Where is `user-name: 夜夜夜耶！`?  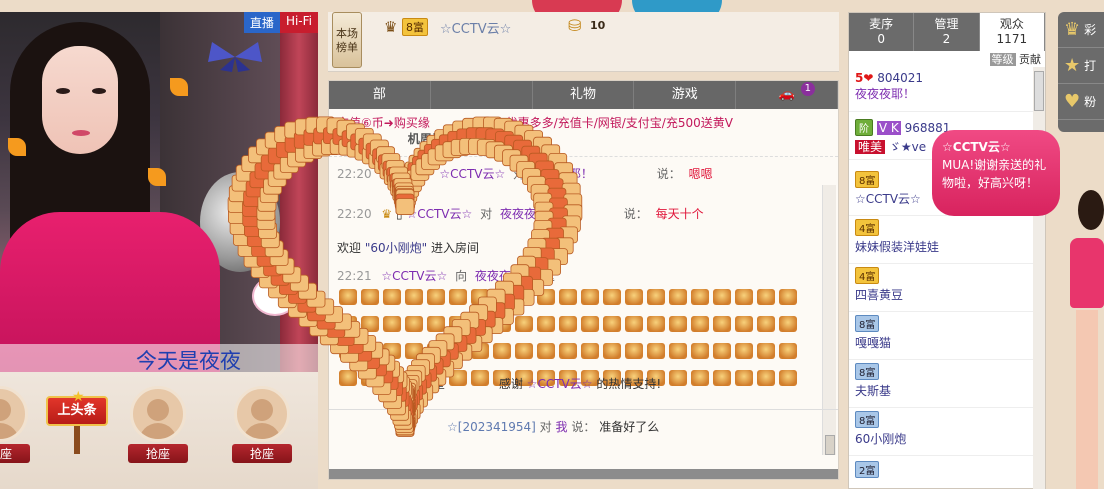 user-name: 夜夜夜耶！ is located at coordinates (889, 93).